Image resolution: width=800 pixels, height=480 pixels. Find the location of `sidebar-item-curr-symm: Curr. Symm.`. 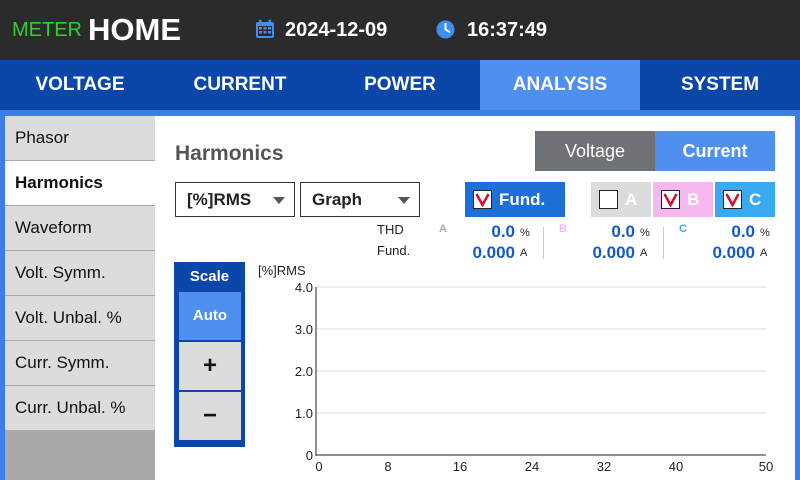

sidebar-item-curr-symm: Curr. Symm. is located at coordinates (80, 363).